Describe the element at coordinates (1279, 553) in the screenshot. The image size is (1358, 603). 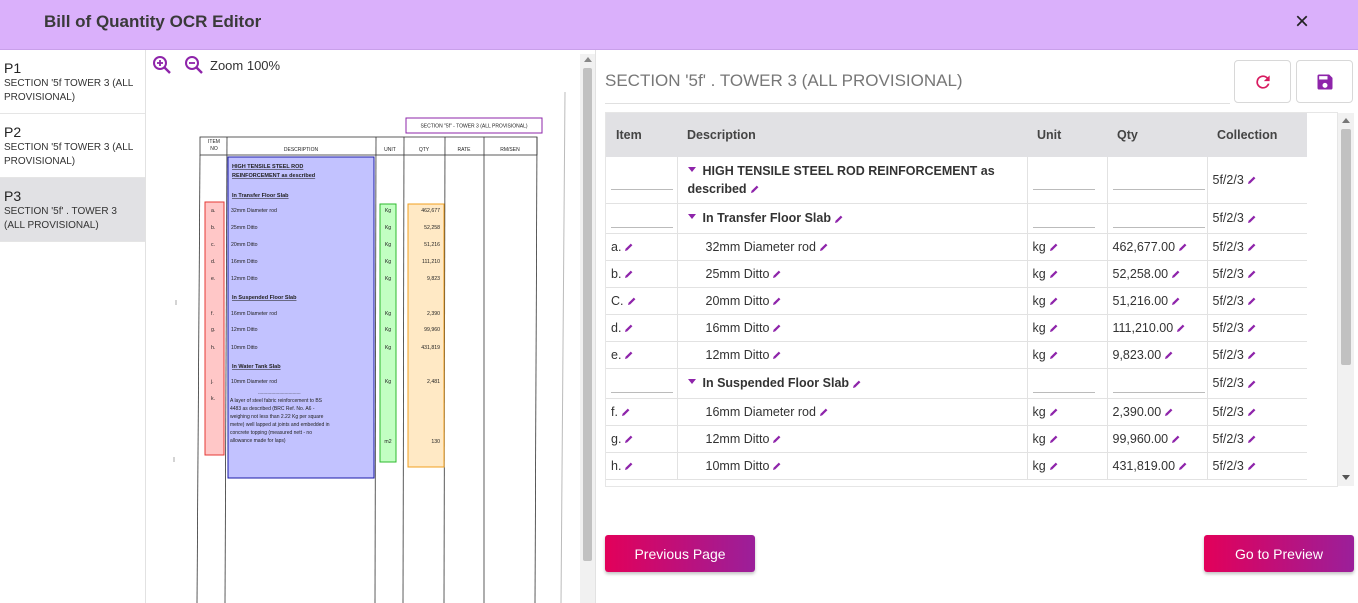
I see `go-to-preview-button: Go to Preview` at that location.